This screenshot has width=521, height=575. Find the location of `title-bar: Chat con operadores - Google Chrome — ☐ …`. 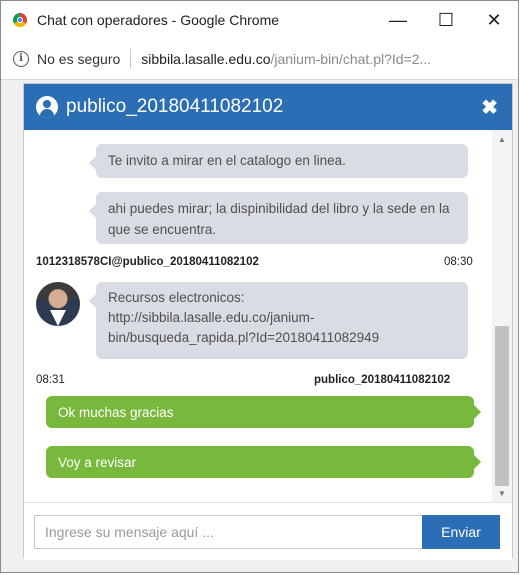

title-bar: Chat con operadores - Google Chrome — ☐ … is located at coordinates (259, 20).